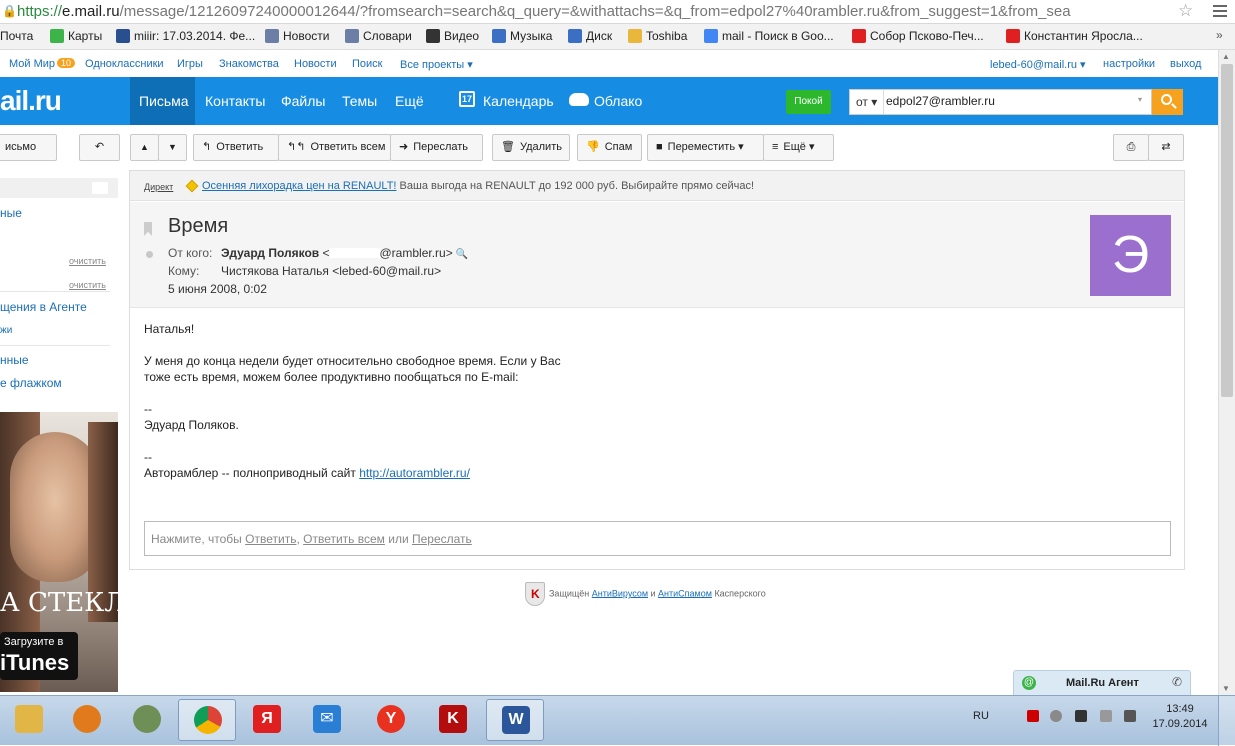  Describe the element at coordinates (76, 37) in the screenshot. I see `bookmark-item: Карты` at that location.